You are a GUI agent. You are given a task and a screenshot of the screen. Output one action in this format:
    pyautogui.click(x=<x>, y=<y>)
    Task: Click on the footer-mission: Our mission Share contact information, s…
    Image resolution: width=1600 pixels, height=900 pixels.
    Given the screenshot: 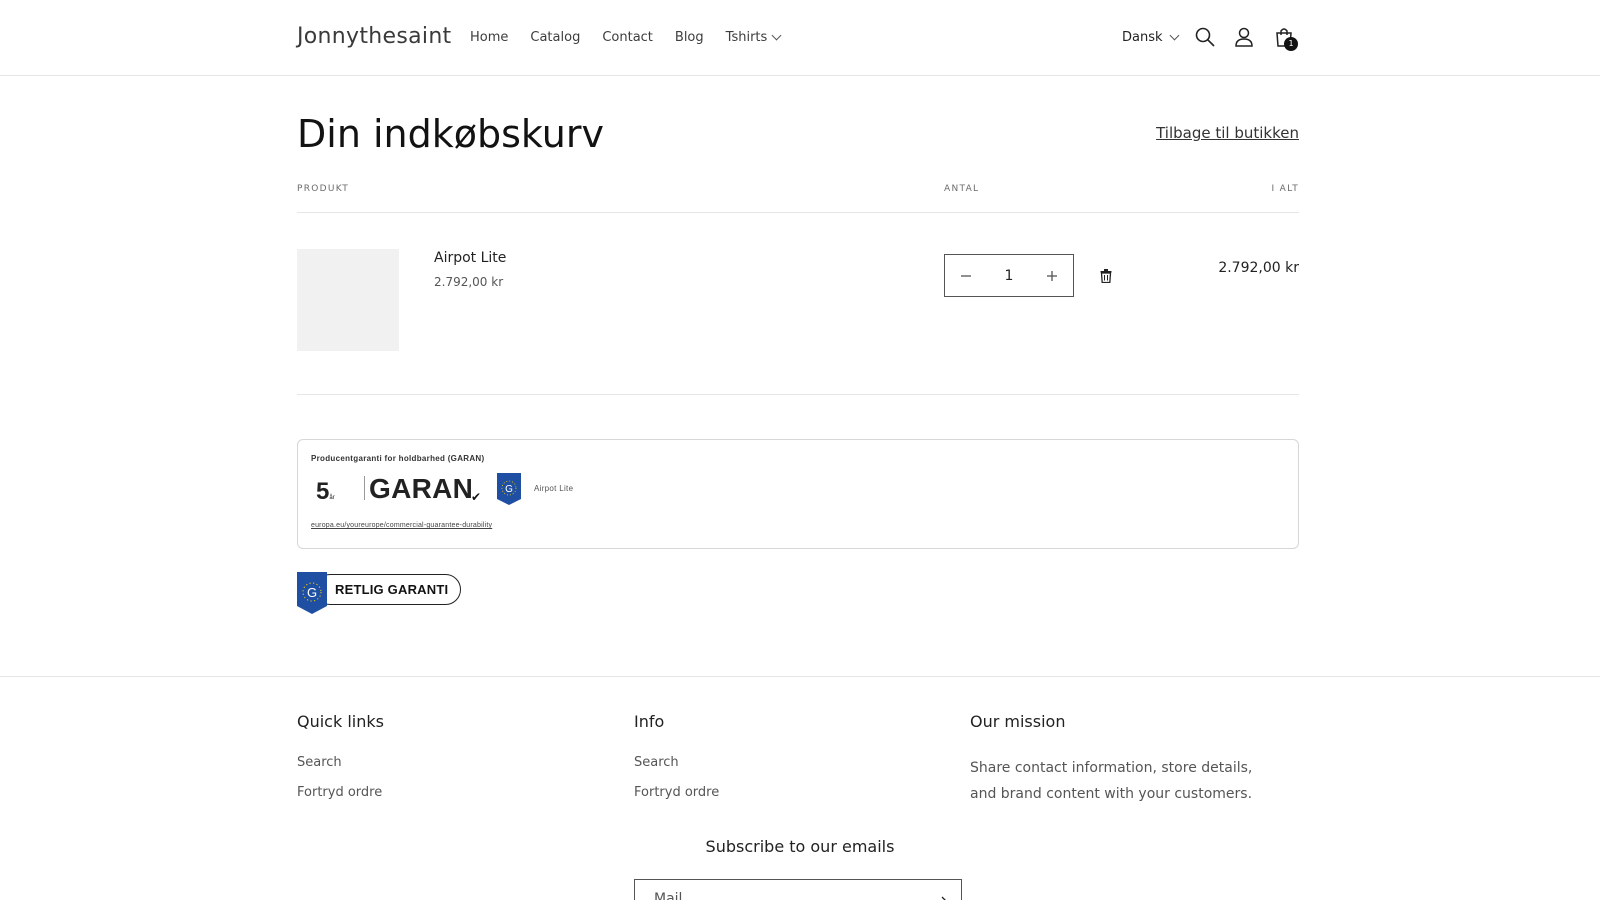 What is the action you would take?
    pyautogui.click(x=1125, y=759)
    